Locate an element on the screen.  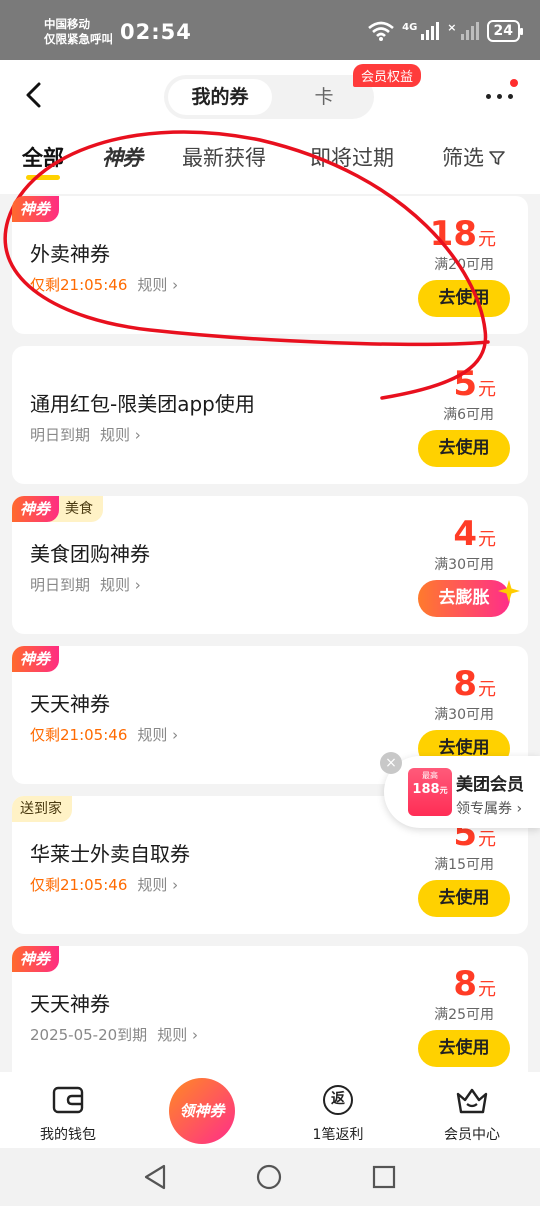
home-circle-icon is located at coordinates (269, 1177).